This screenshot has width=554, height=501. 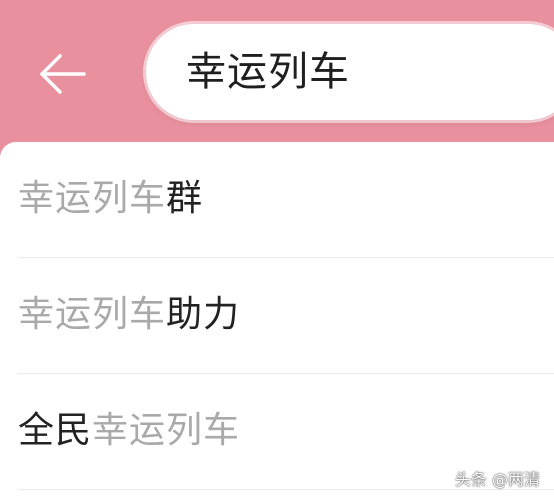 I want to click on suggestion-label: 幸运列车群, so click(x=110, y=199).